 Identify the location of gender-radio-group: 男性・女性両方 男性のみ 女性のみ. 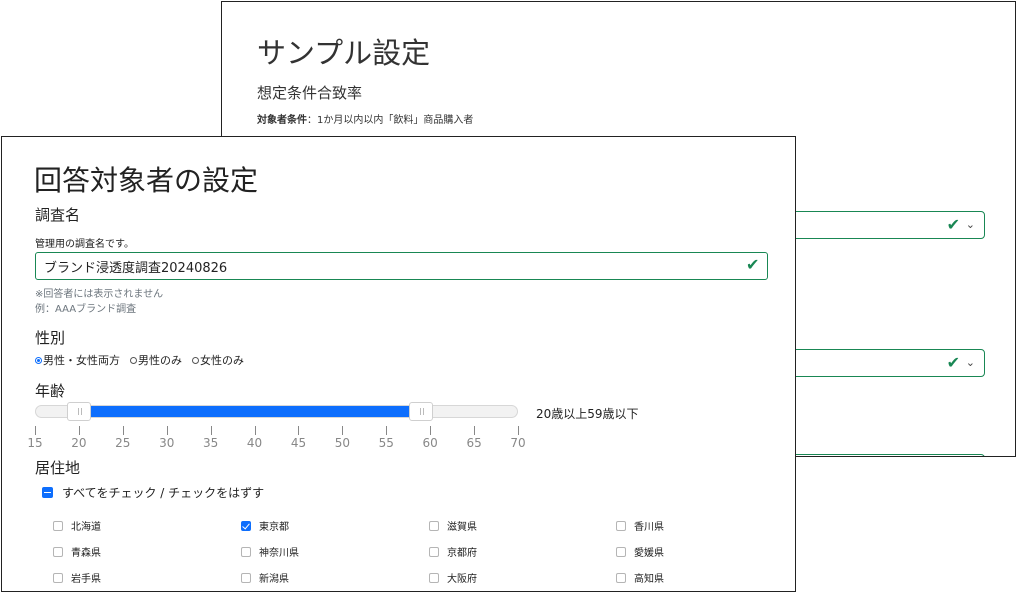
(139, 360).